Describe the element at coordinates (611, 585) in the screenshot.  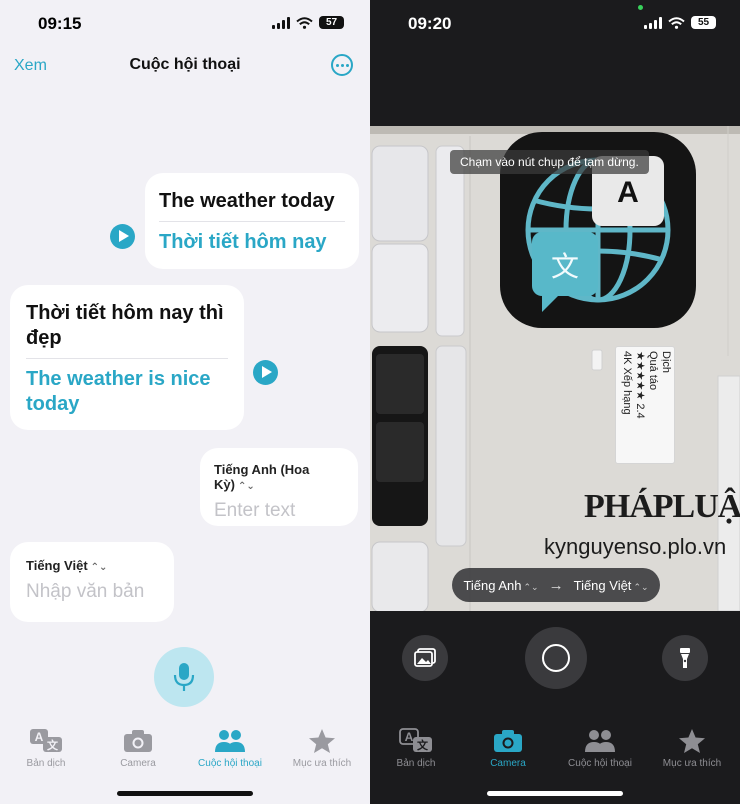
I see `target-language-selector: Tiếng Việt ⌃⌄` at that location.